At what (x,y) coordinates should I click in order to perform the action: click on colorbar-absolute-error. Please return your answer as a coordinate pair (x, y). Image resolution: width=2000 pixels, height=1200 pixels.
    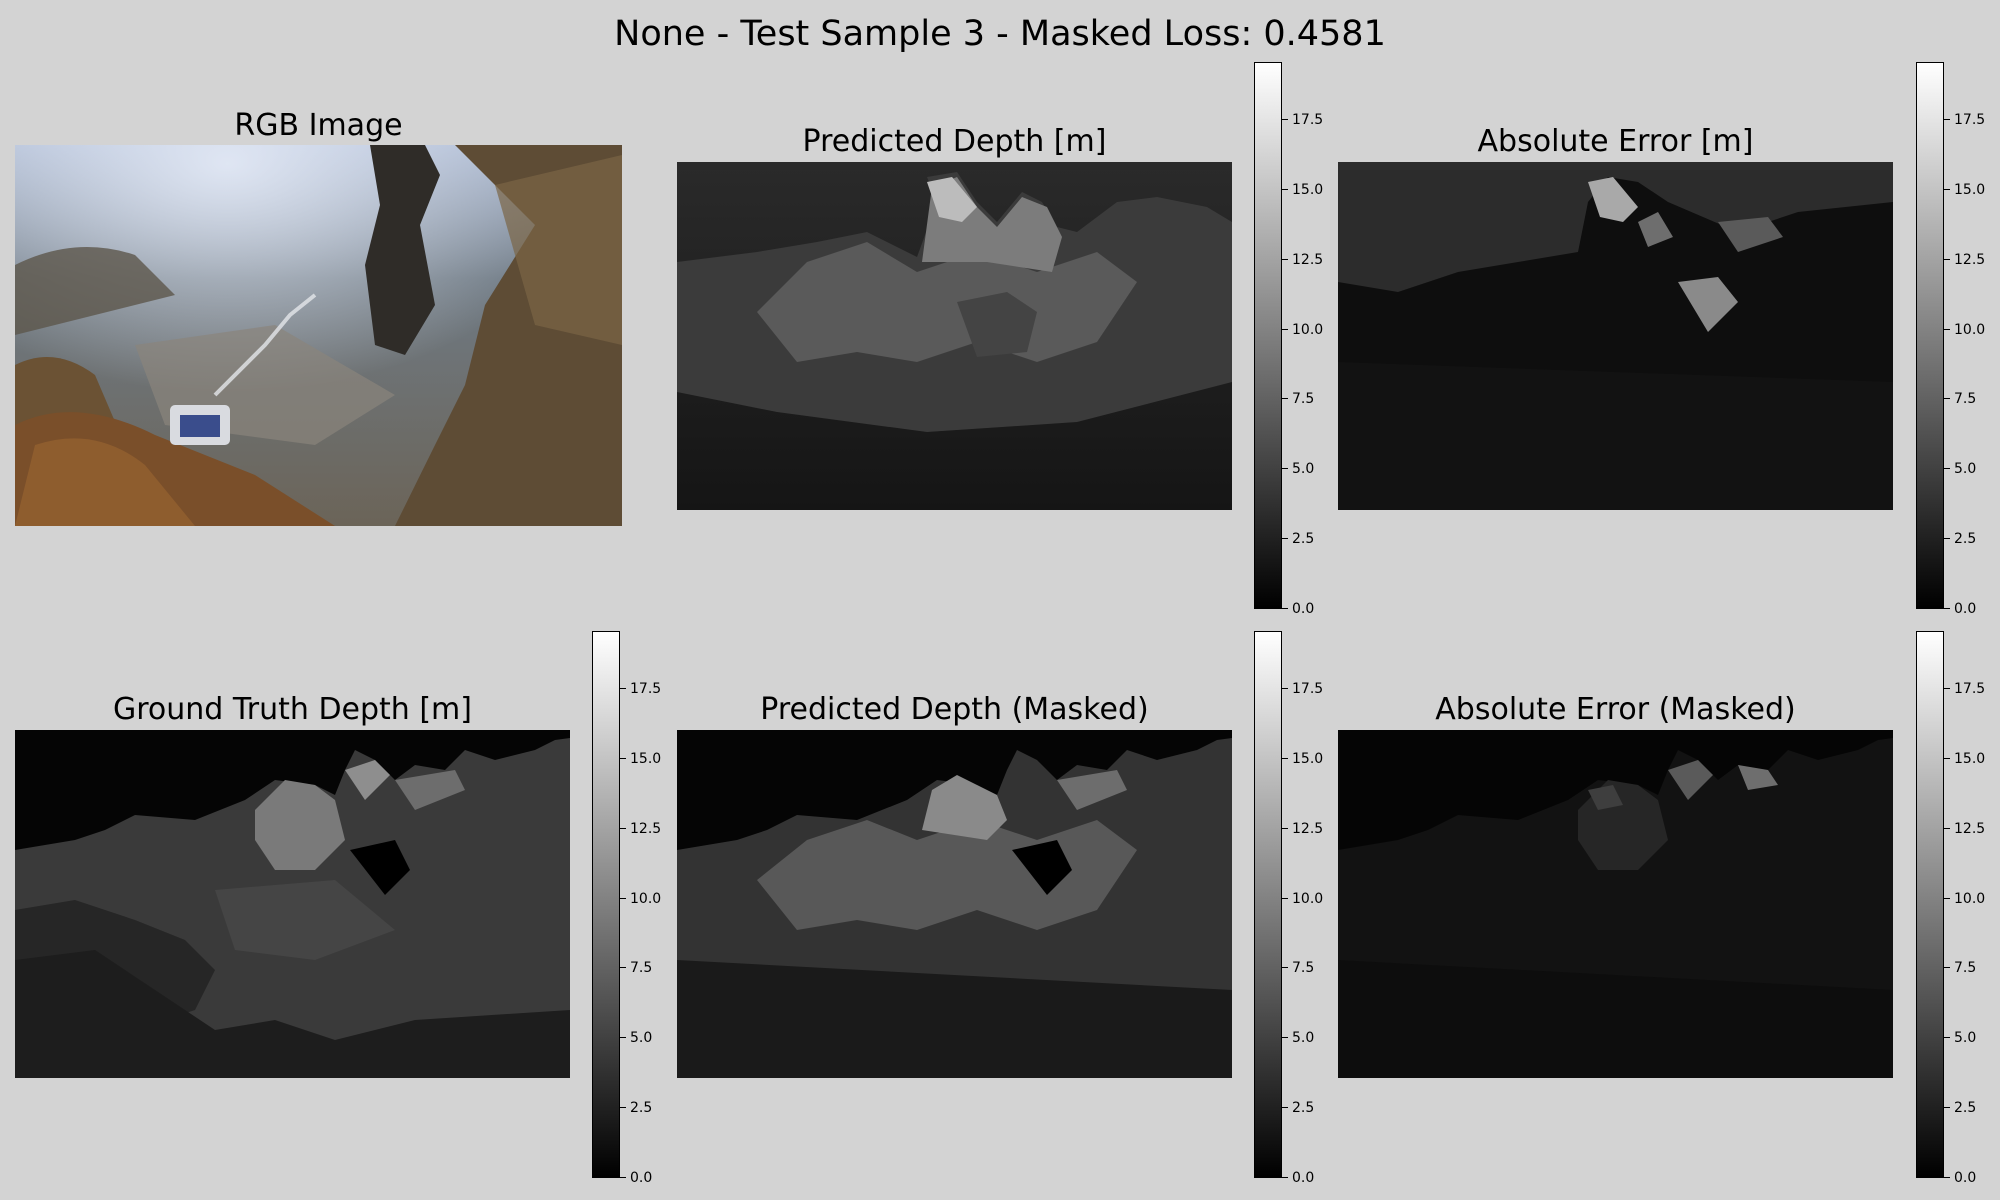
    Looking at the image, I should click on (1930, 335).